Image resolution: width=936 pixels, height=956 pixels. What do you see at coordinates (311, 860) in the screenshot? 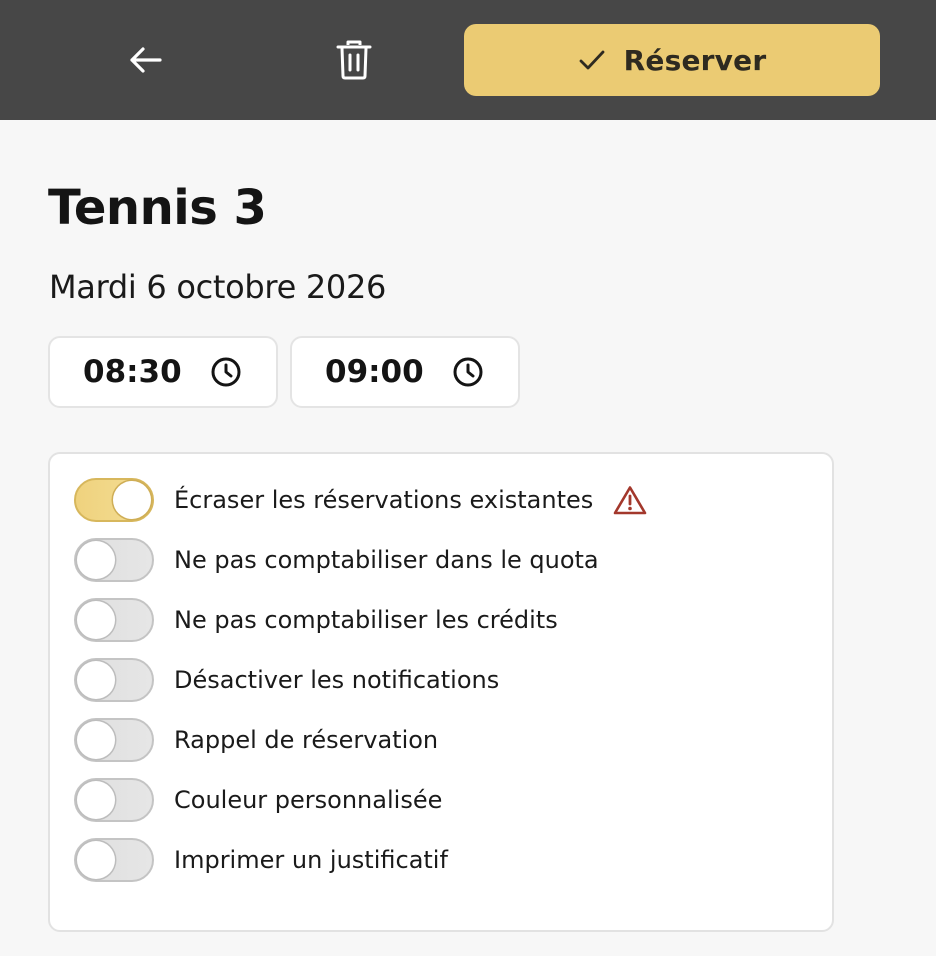
I see `option-label: Imprimer un justificatif` at bounding box center [311, 860].